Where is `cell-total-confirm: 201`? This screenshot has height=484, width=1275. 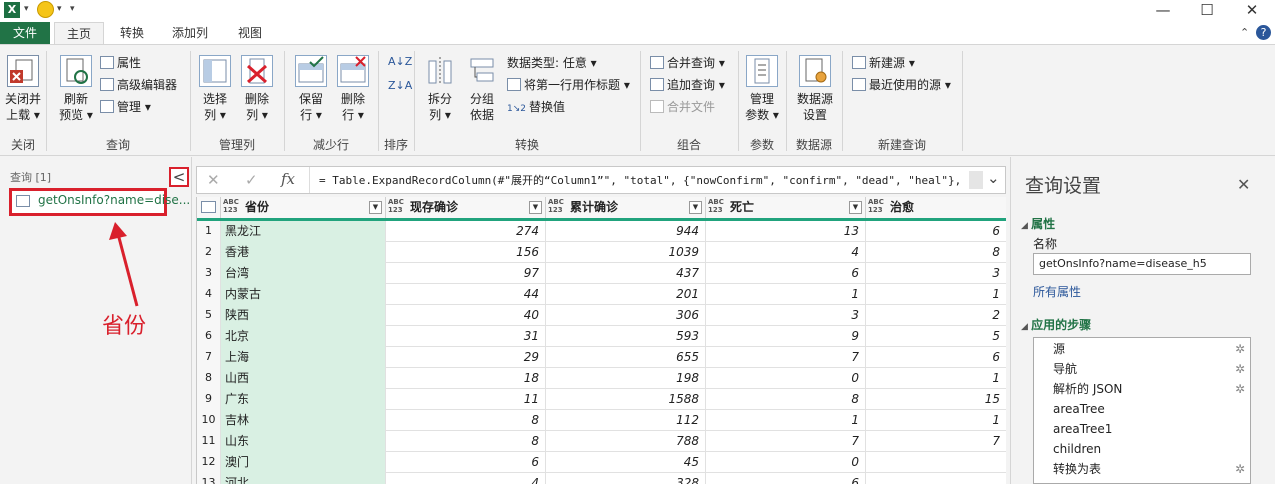 cell-total-confirm: 201 is located at coordinates (626, 294).